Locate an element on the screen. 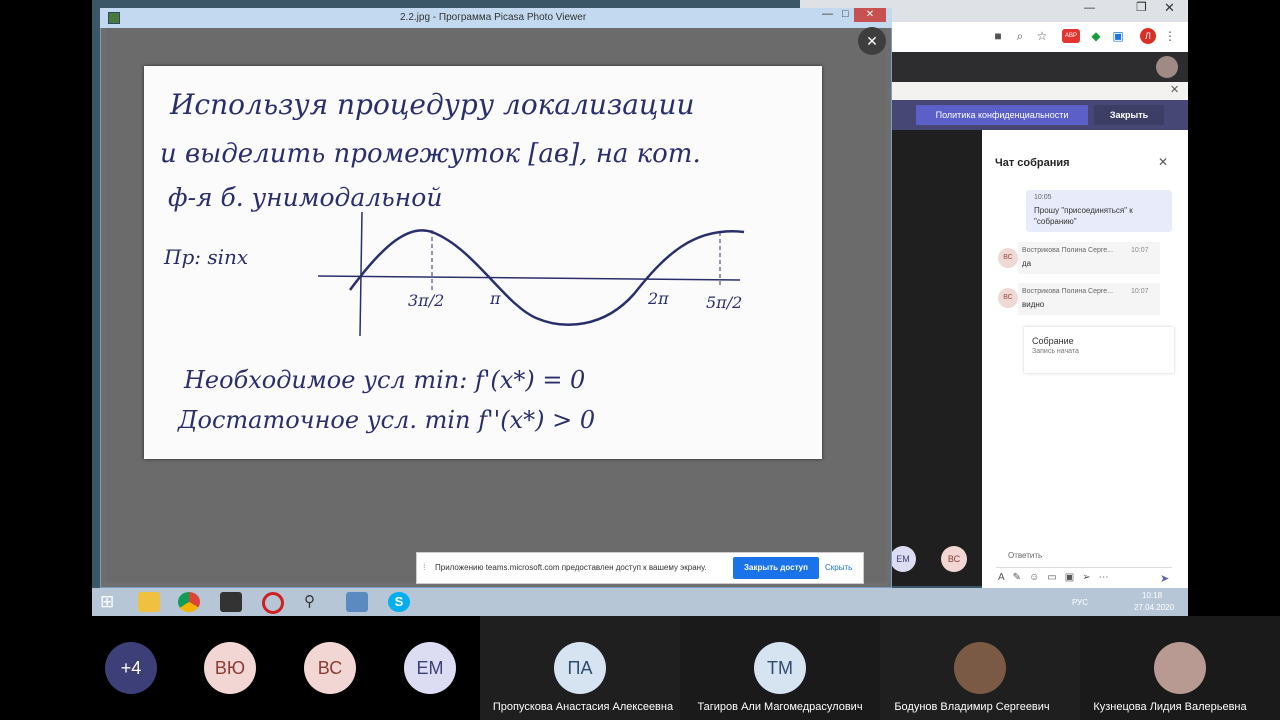 The image size is (1280, 720). gif-icon: ▭ is located at coordinates (1055, 577).